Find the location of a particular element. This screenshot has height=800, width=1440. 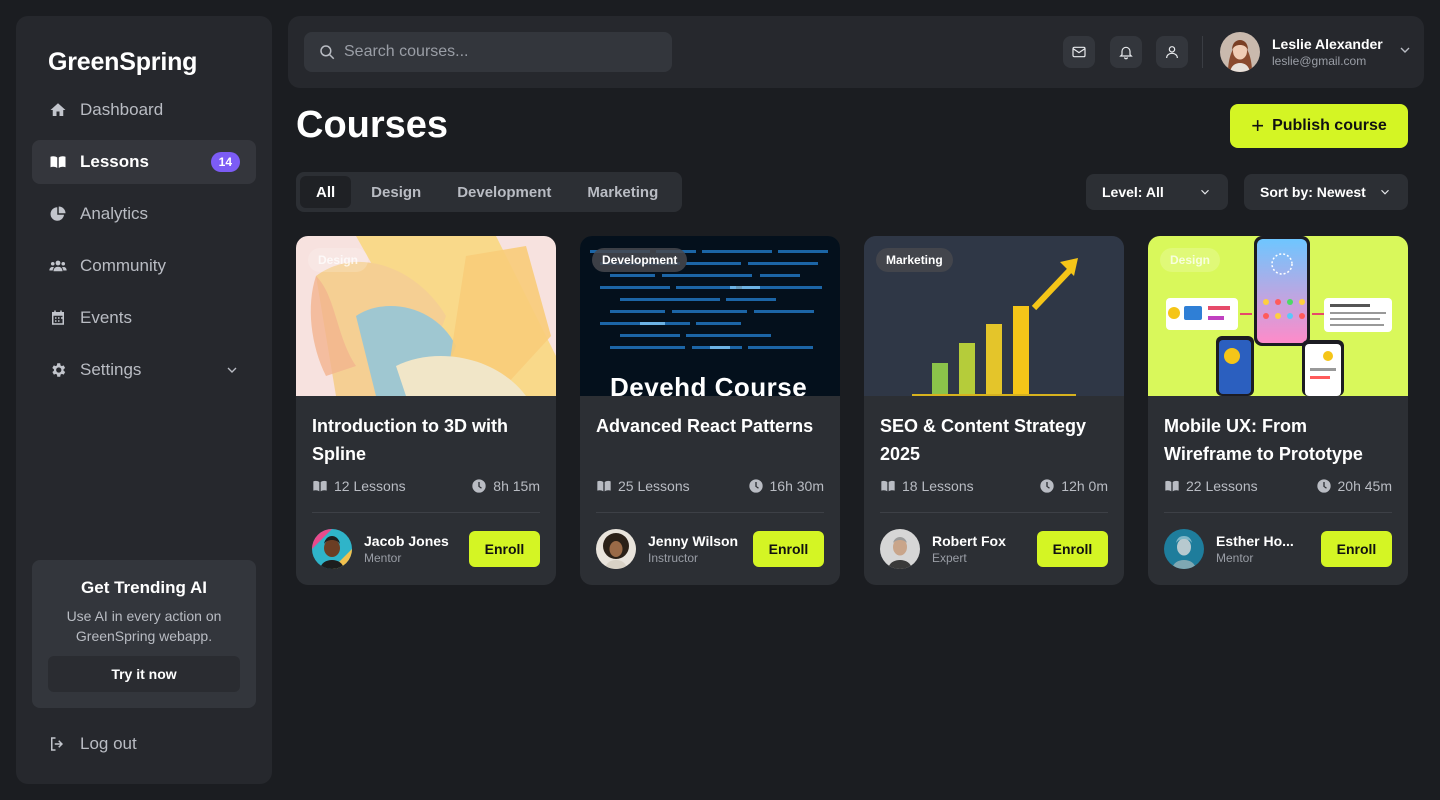

instructor-role: Expert is located at coordinates (949, 558).